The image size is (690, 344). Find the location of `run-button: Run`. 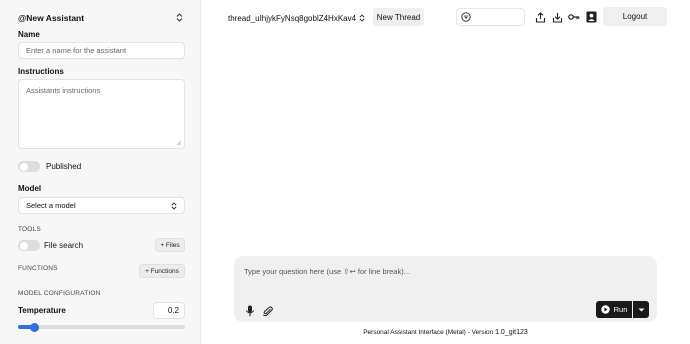

run-button: Run is located at coordinates (614, 309).